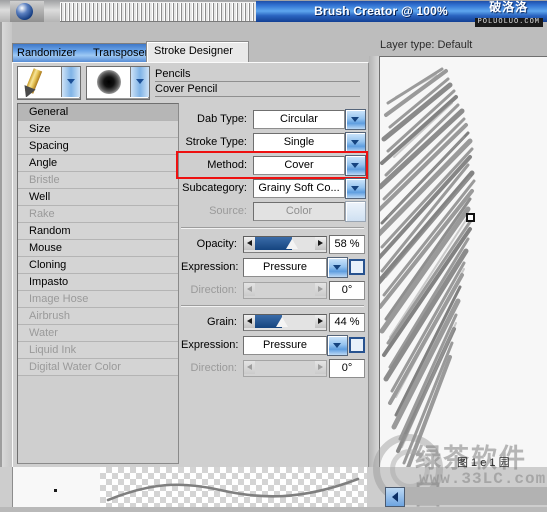 The width and height of the screenshot is (547, 512). What do you see at coordinates (46, 53) in the screenshot?
I see `tab-randomizer: Randomizer` at bounding box center [46, 53].